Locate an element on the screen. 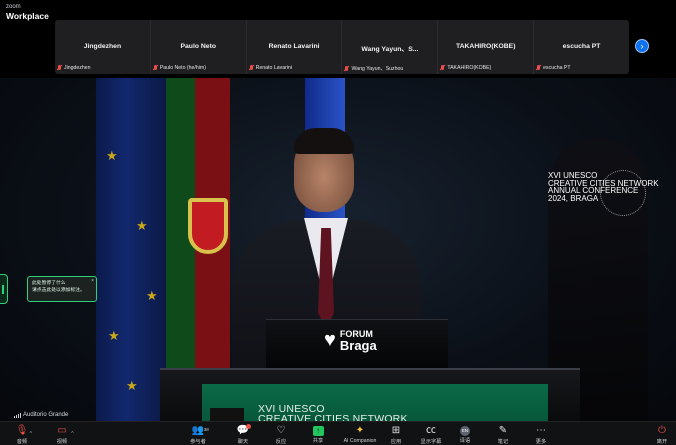  participant-tile: escucha PT escucha PT is located at coordinates (581, 47).